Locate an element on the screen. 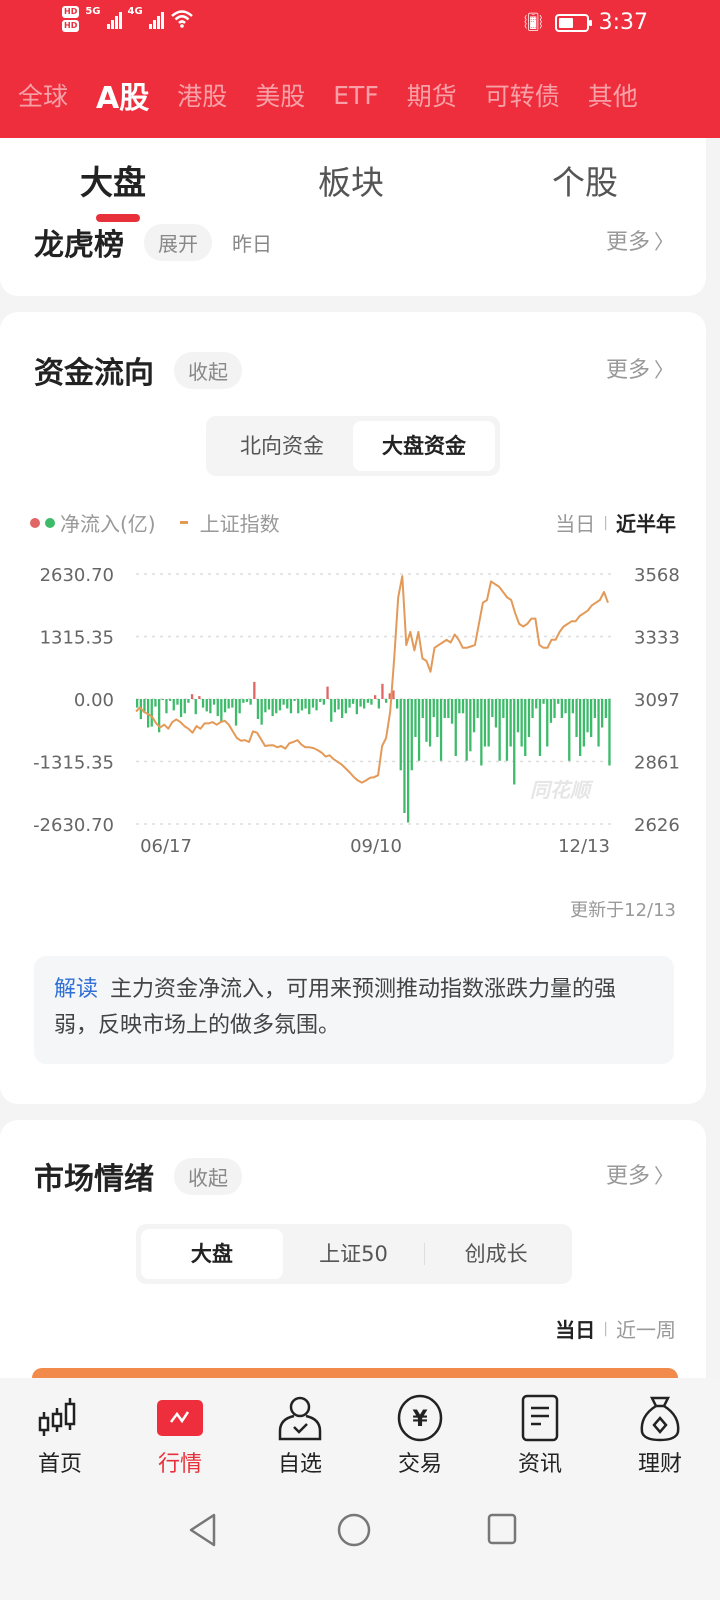  legend-bar-label: 净流入(亿) is located at coordinates (108, 524).